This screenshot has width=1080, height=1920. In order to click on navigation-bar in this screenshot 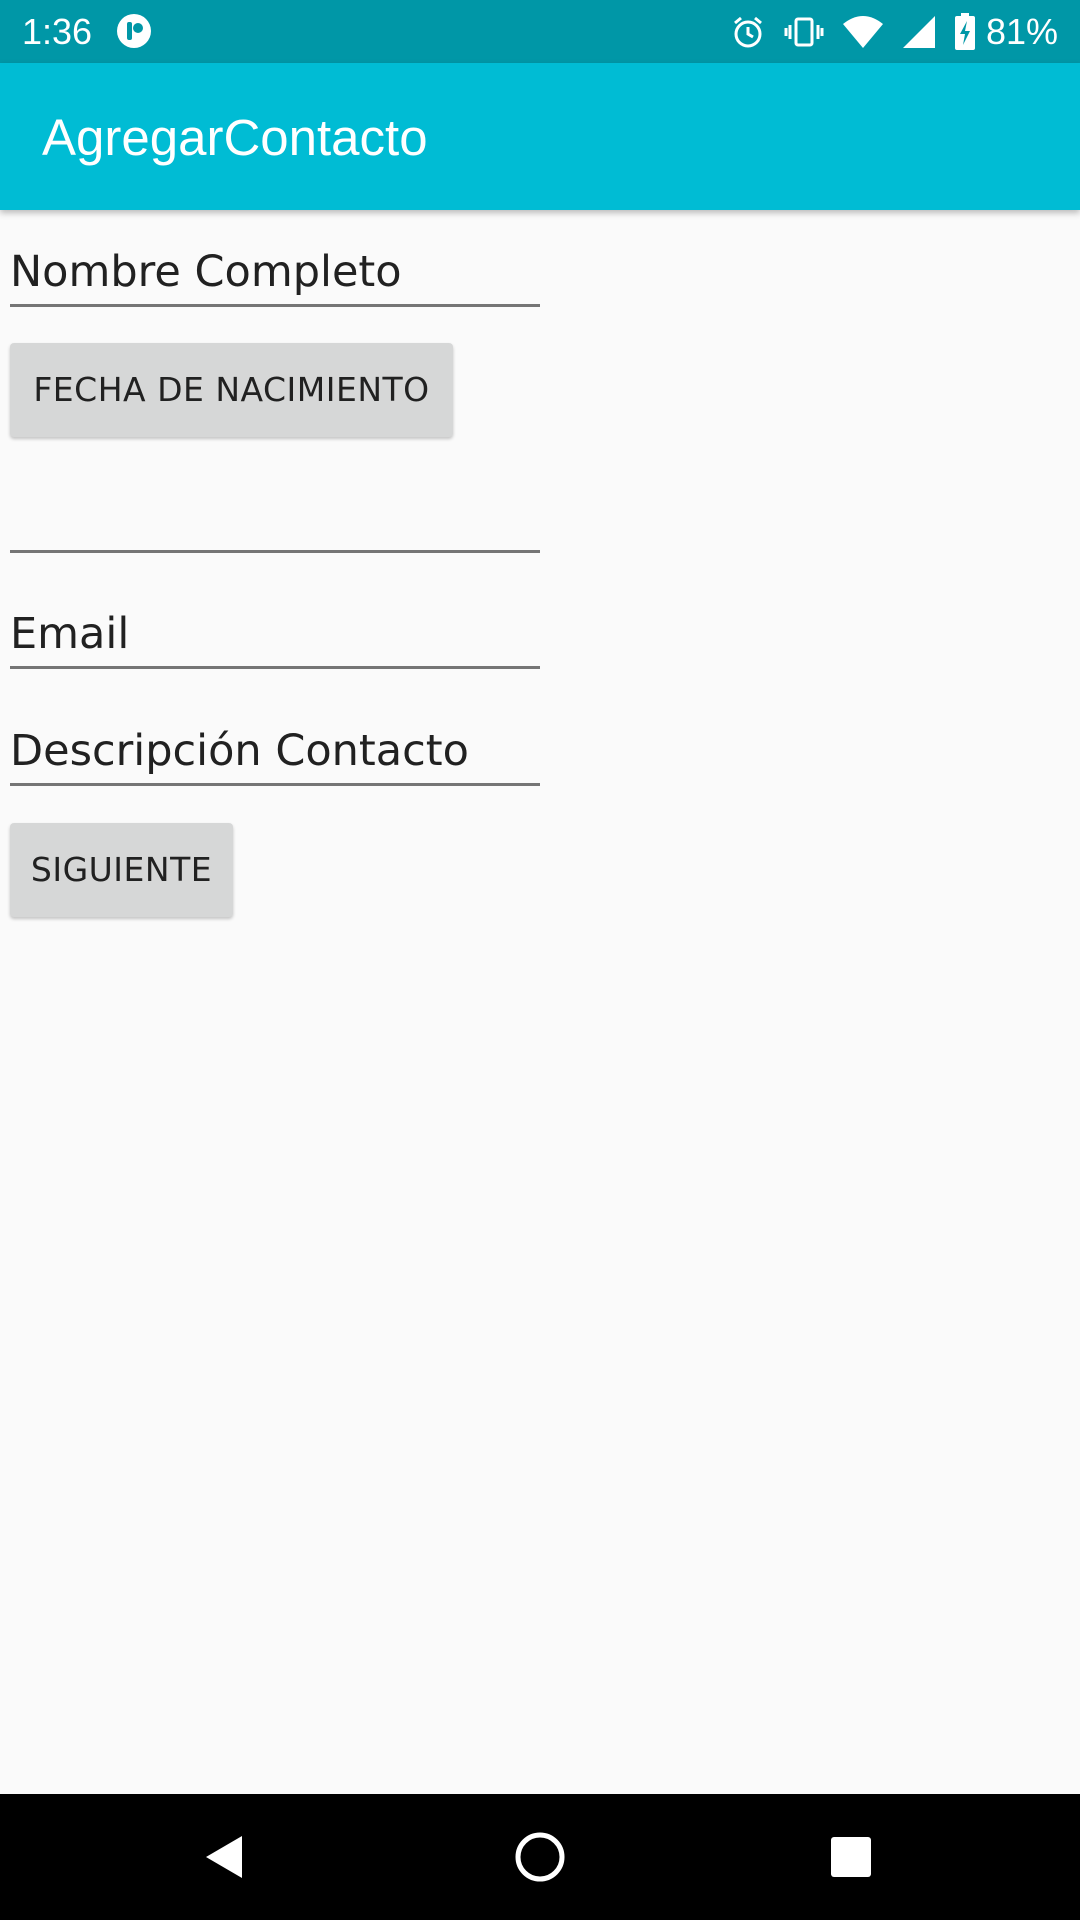, I will do `click(540, 1857)`.